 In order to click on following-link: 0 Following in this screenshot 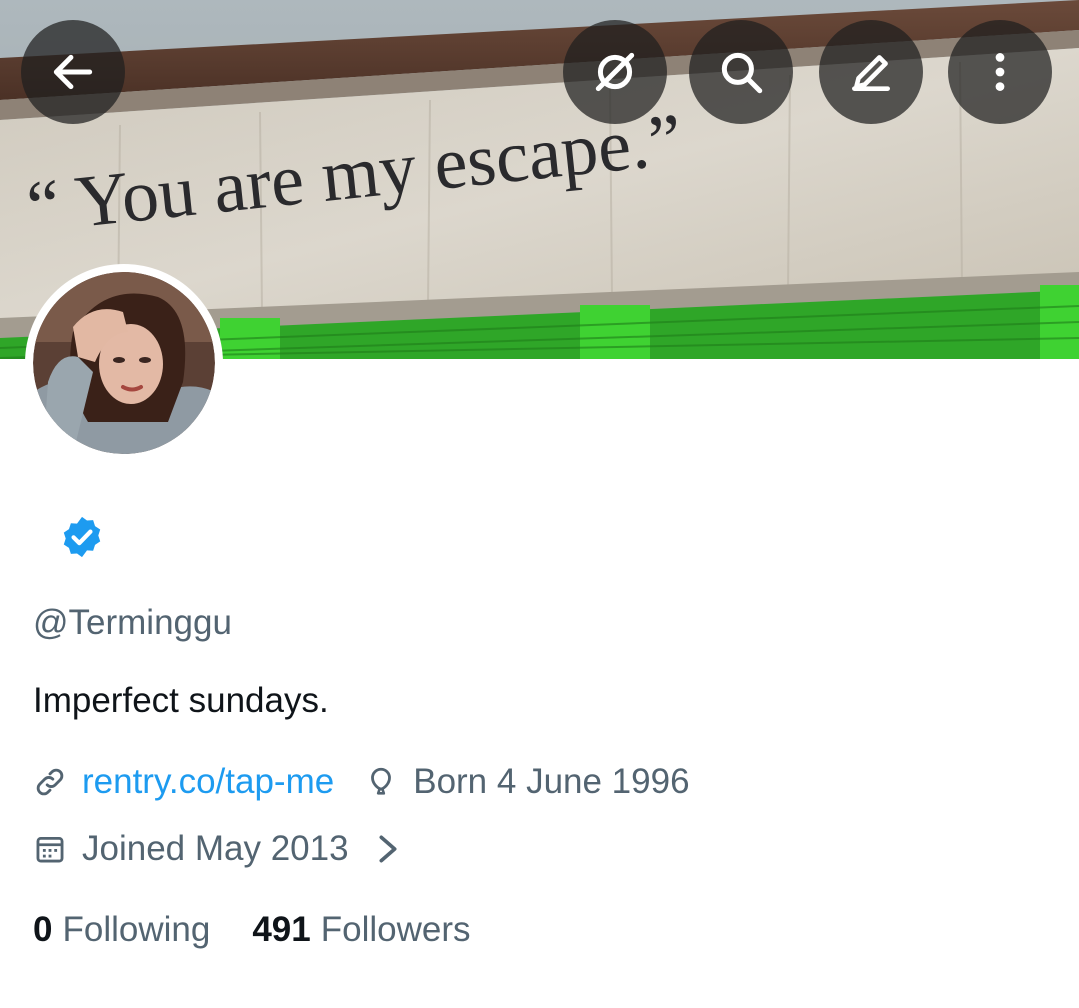, I will do `click(121, 930)`.